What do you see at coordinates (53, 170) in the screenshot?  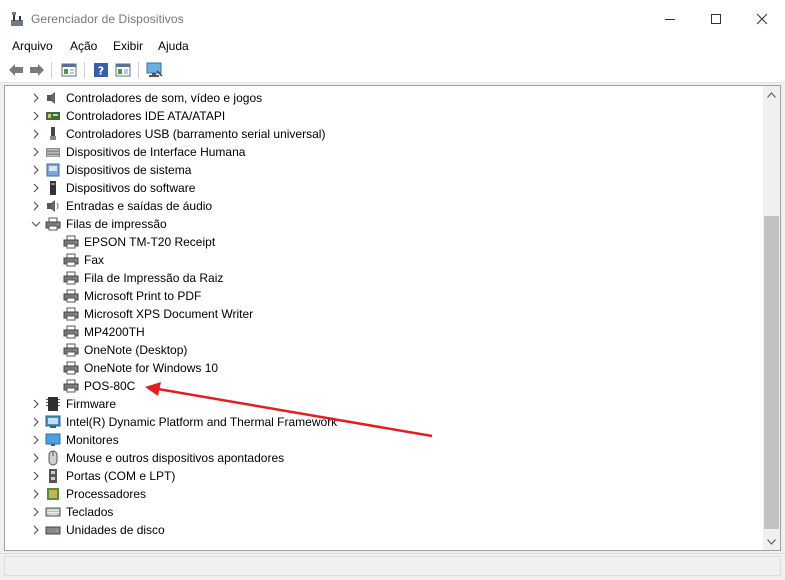 I see `system-device-icon` at bounding box center [53, 170].